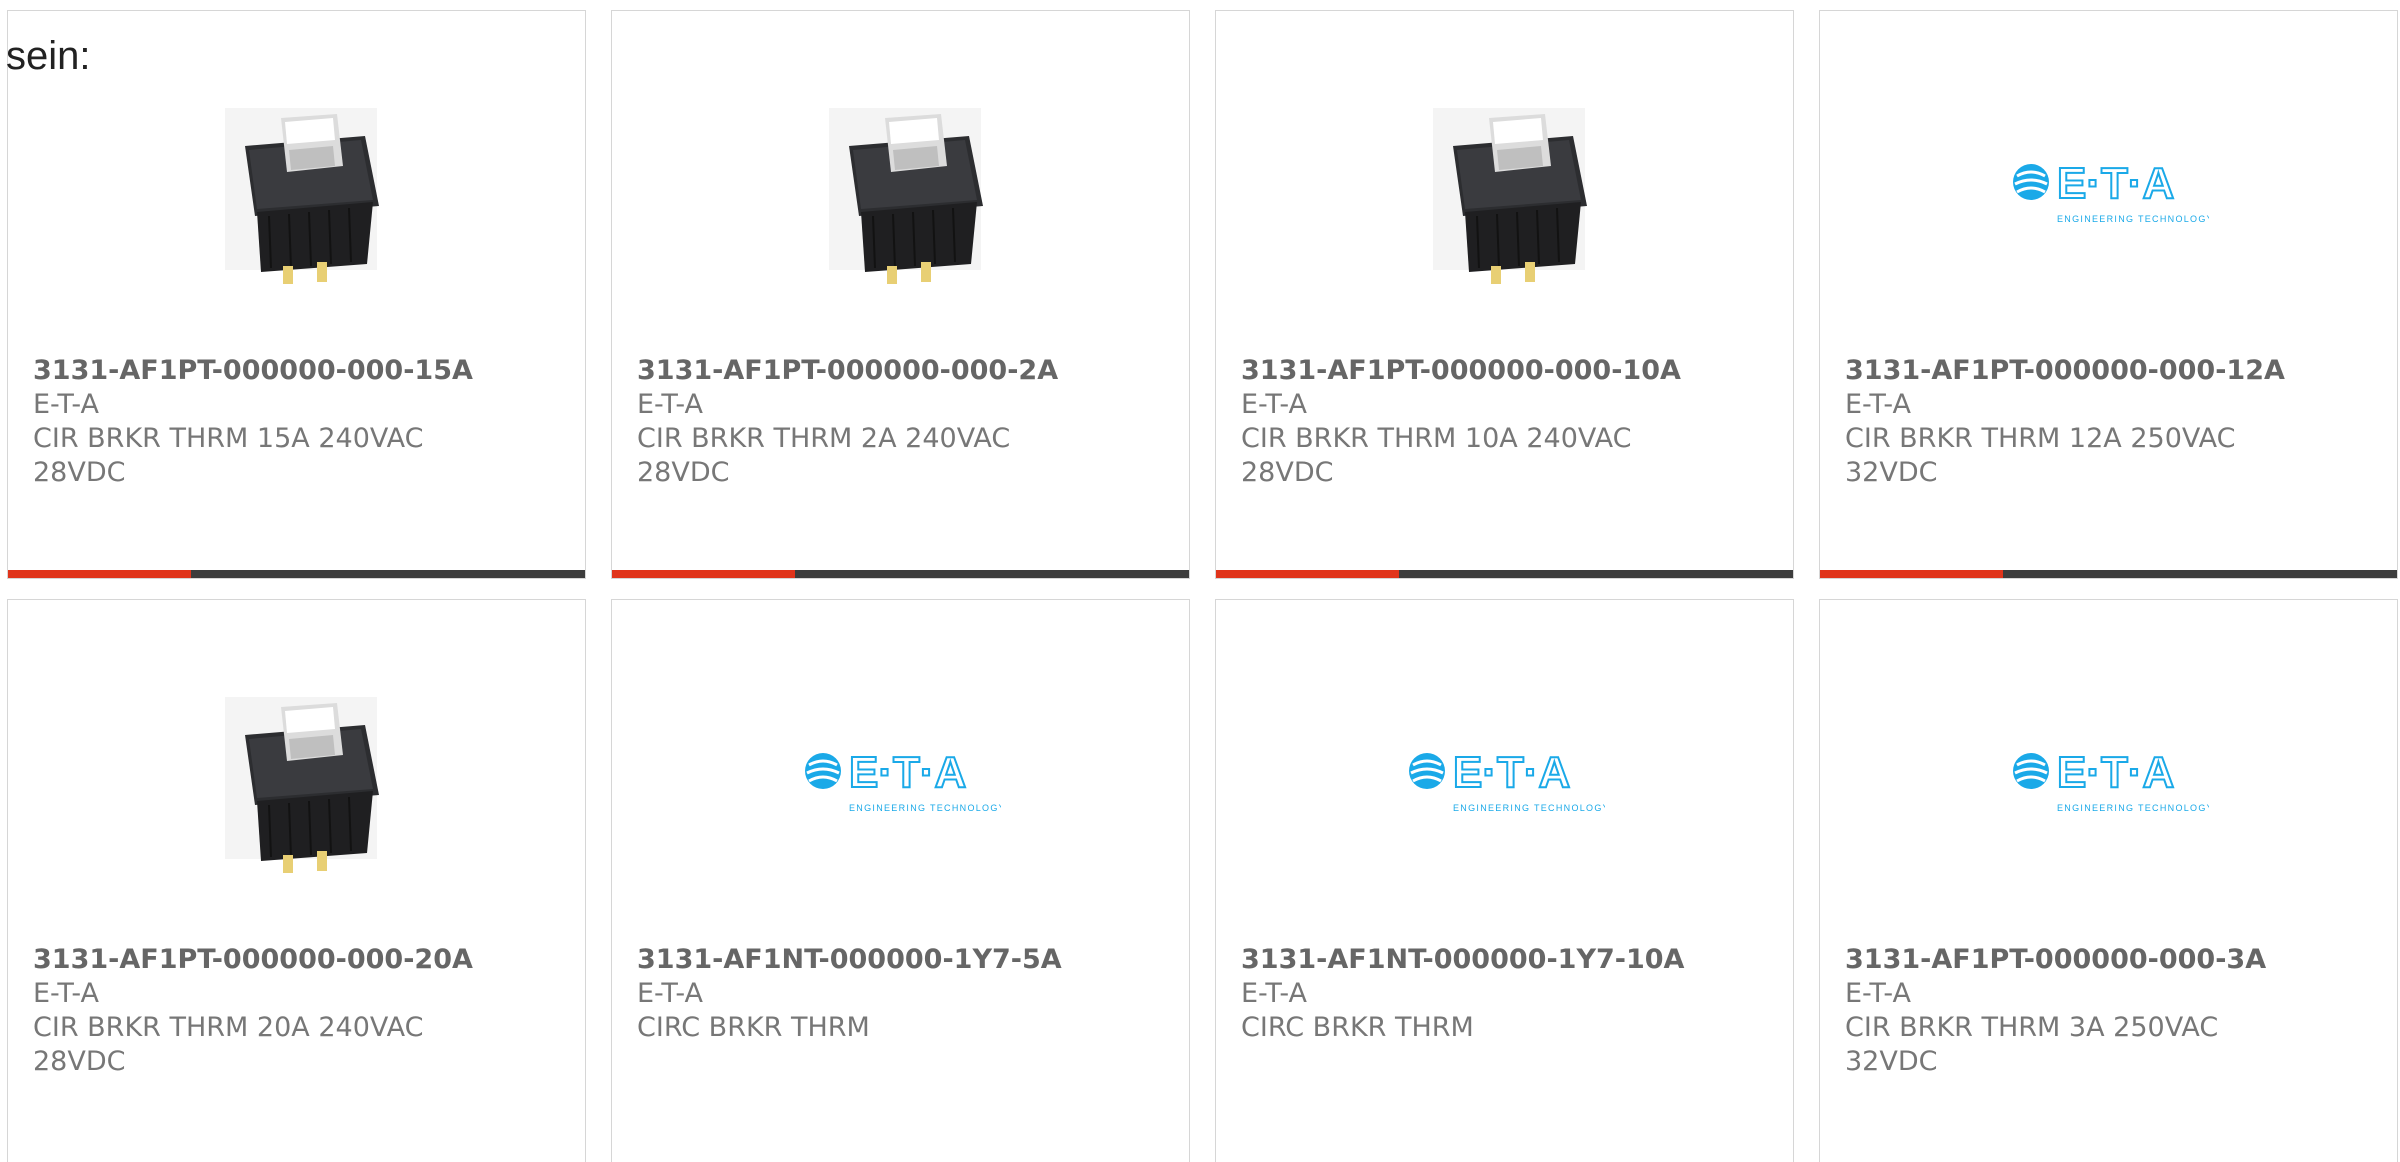 This screenshot has height=1162, width=2400. I want to click on description: CIR BRKR THRM 10A 240VAC, so click(1436, 438).